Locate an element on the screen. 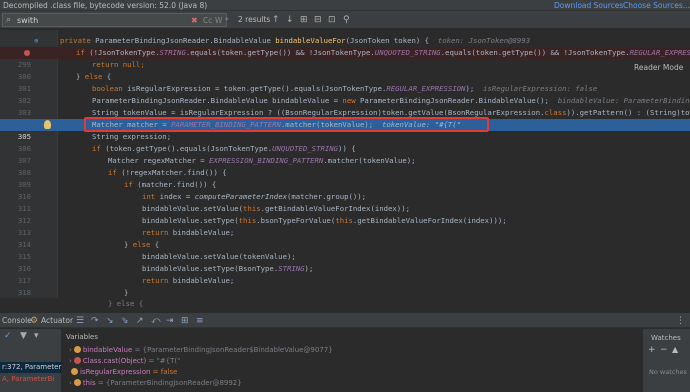 The height and width of the screenshot is (392, 690). code-line: 306 String expression; is located at coordinates (345, 142).